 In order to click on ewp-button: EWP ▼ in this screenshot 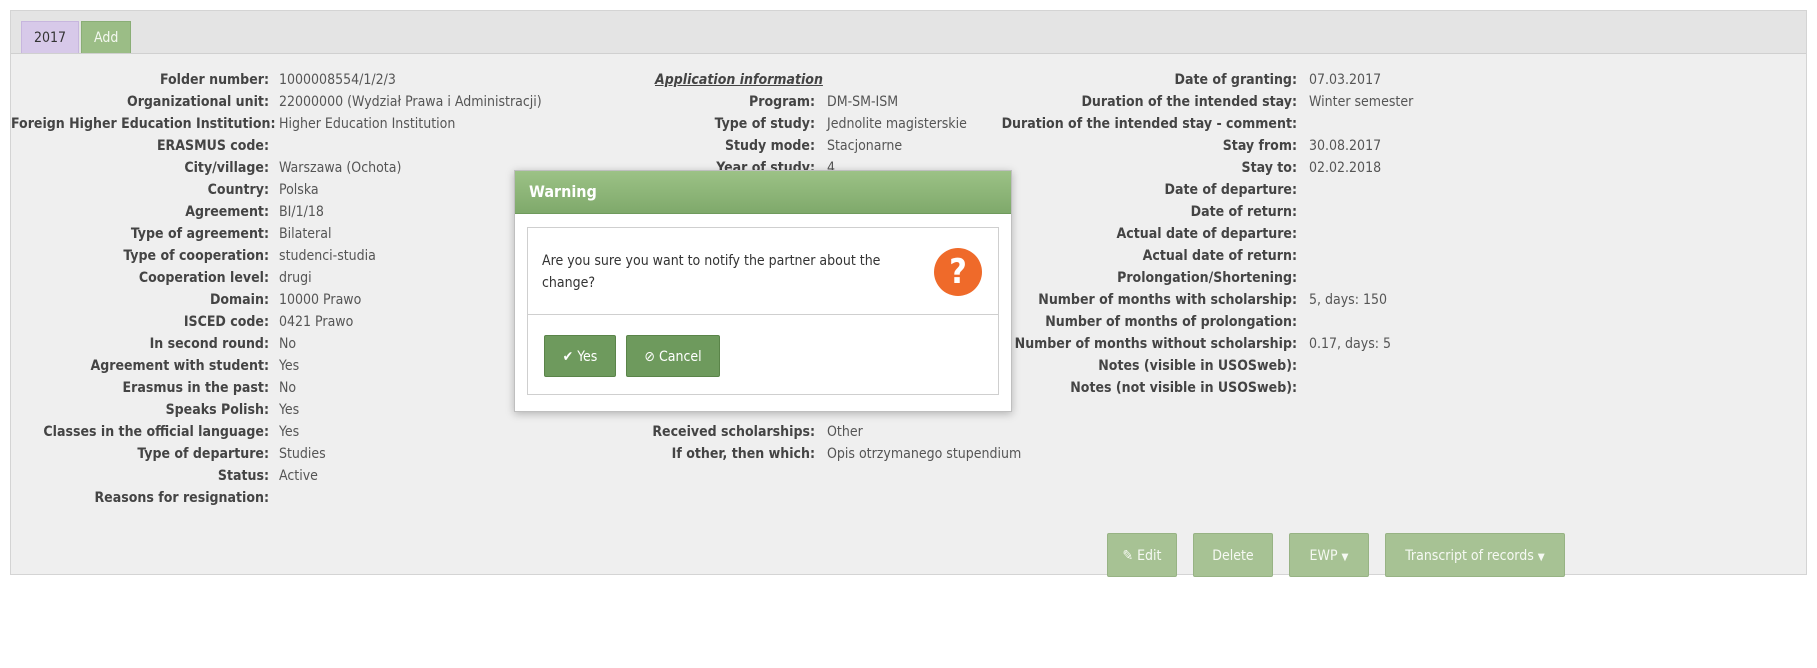, I will do `click(1329, 555)`.